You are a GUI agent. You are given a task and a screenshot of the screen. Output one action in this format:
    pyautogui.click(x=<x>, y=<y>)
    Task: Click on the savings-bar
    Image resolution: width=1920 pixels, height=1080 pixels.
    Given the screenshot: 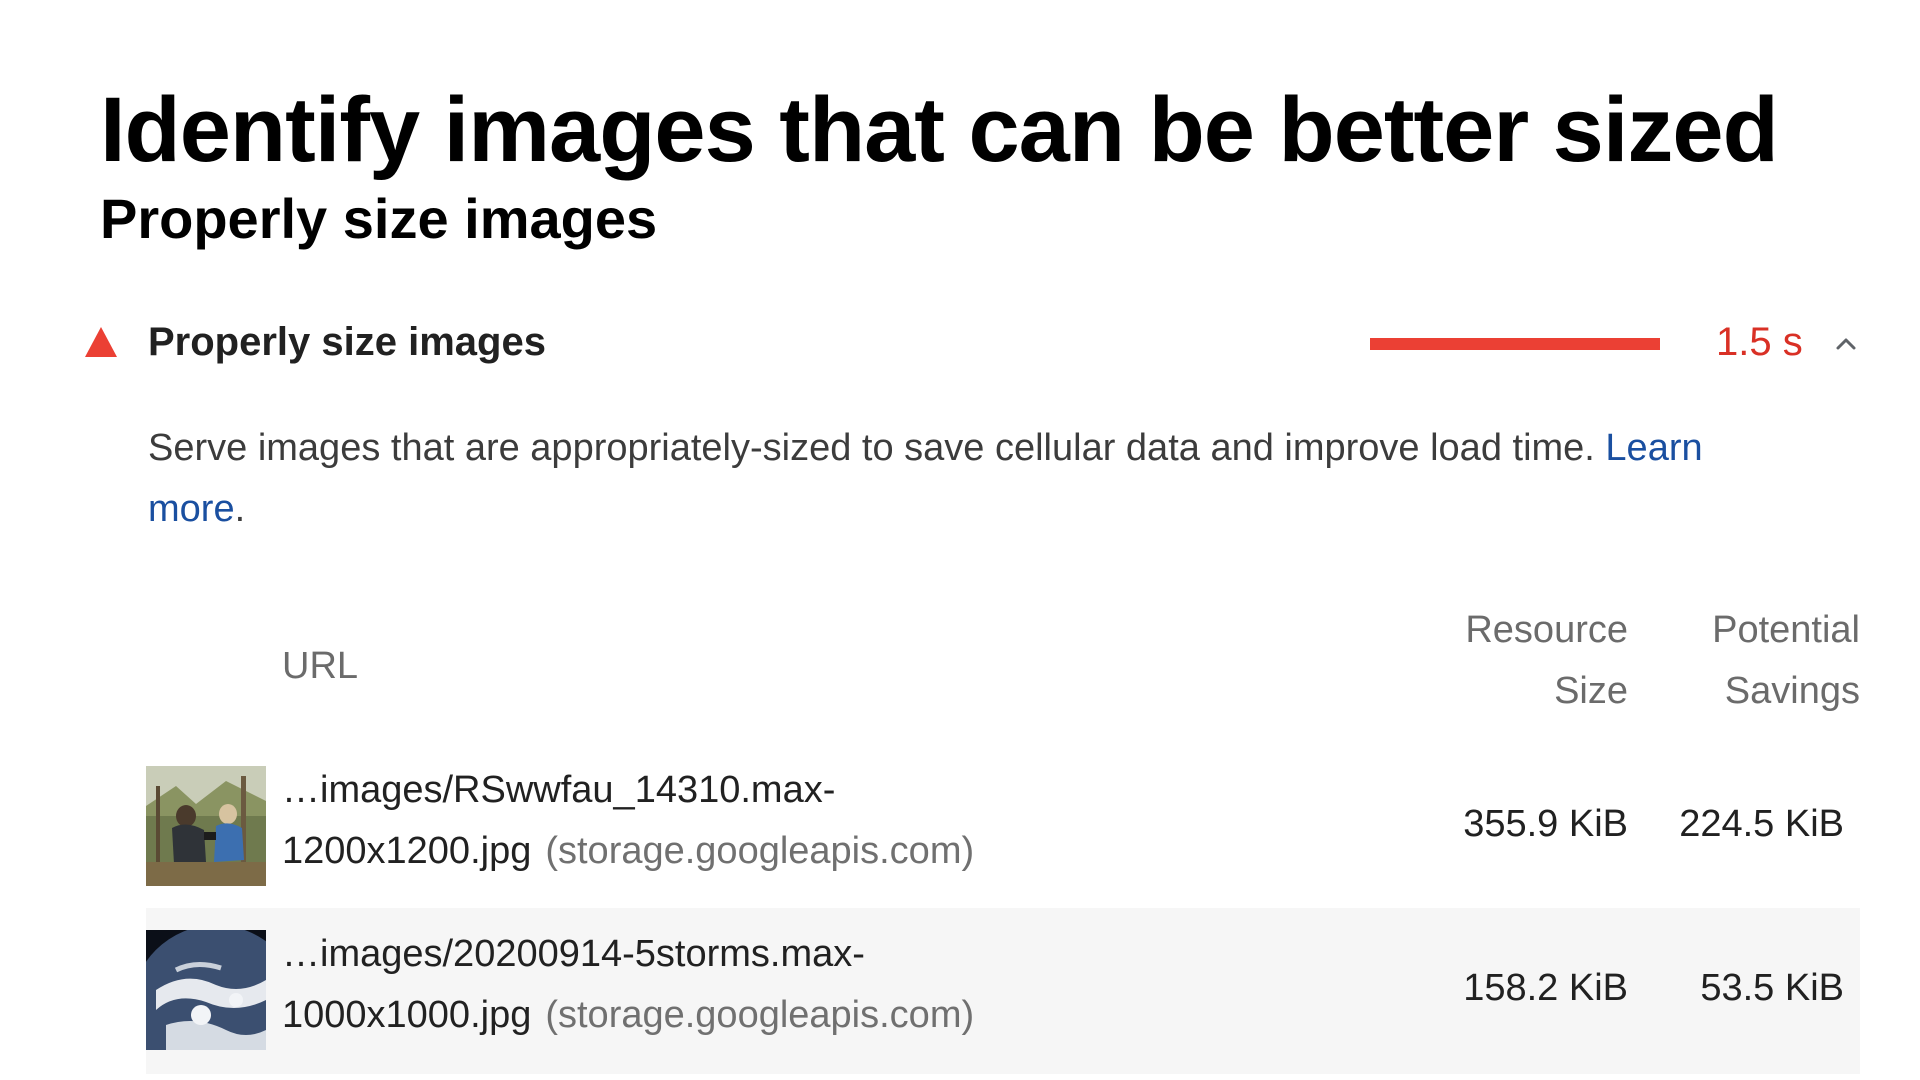 What is the action you would take?
    pyautogui.click(x=1515, y=344)
    